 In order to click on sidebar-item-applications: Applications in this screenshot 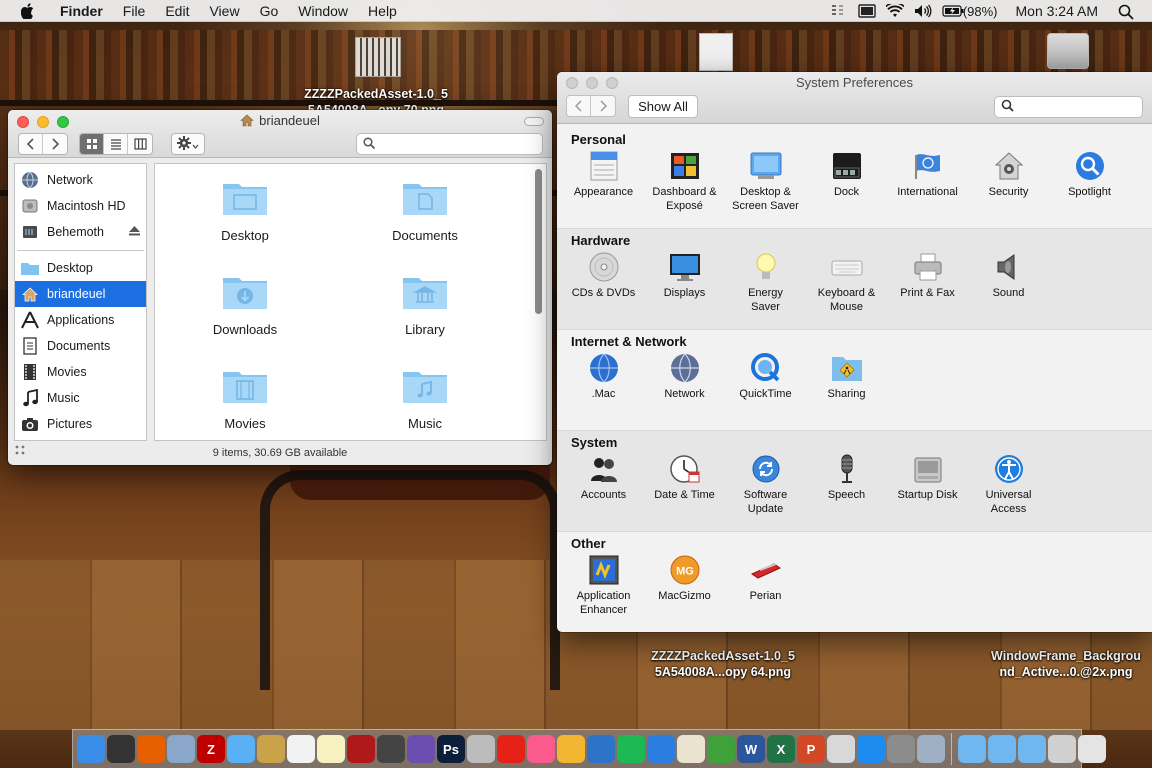, I will do `click(80, 320)`.